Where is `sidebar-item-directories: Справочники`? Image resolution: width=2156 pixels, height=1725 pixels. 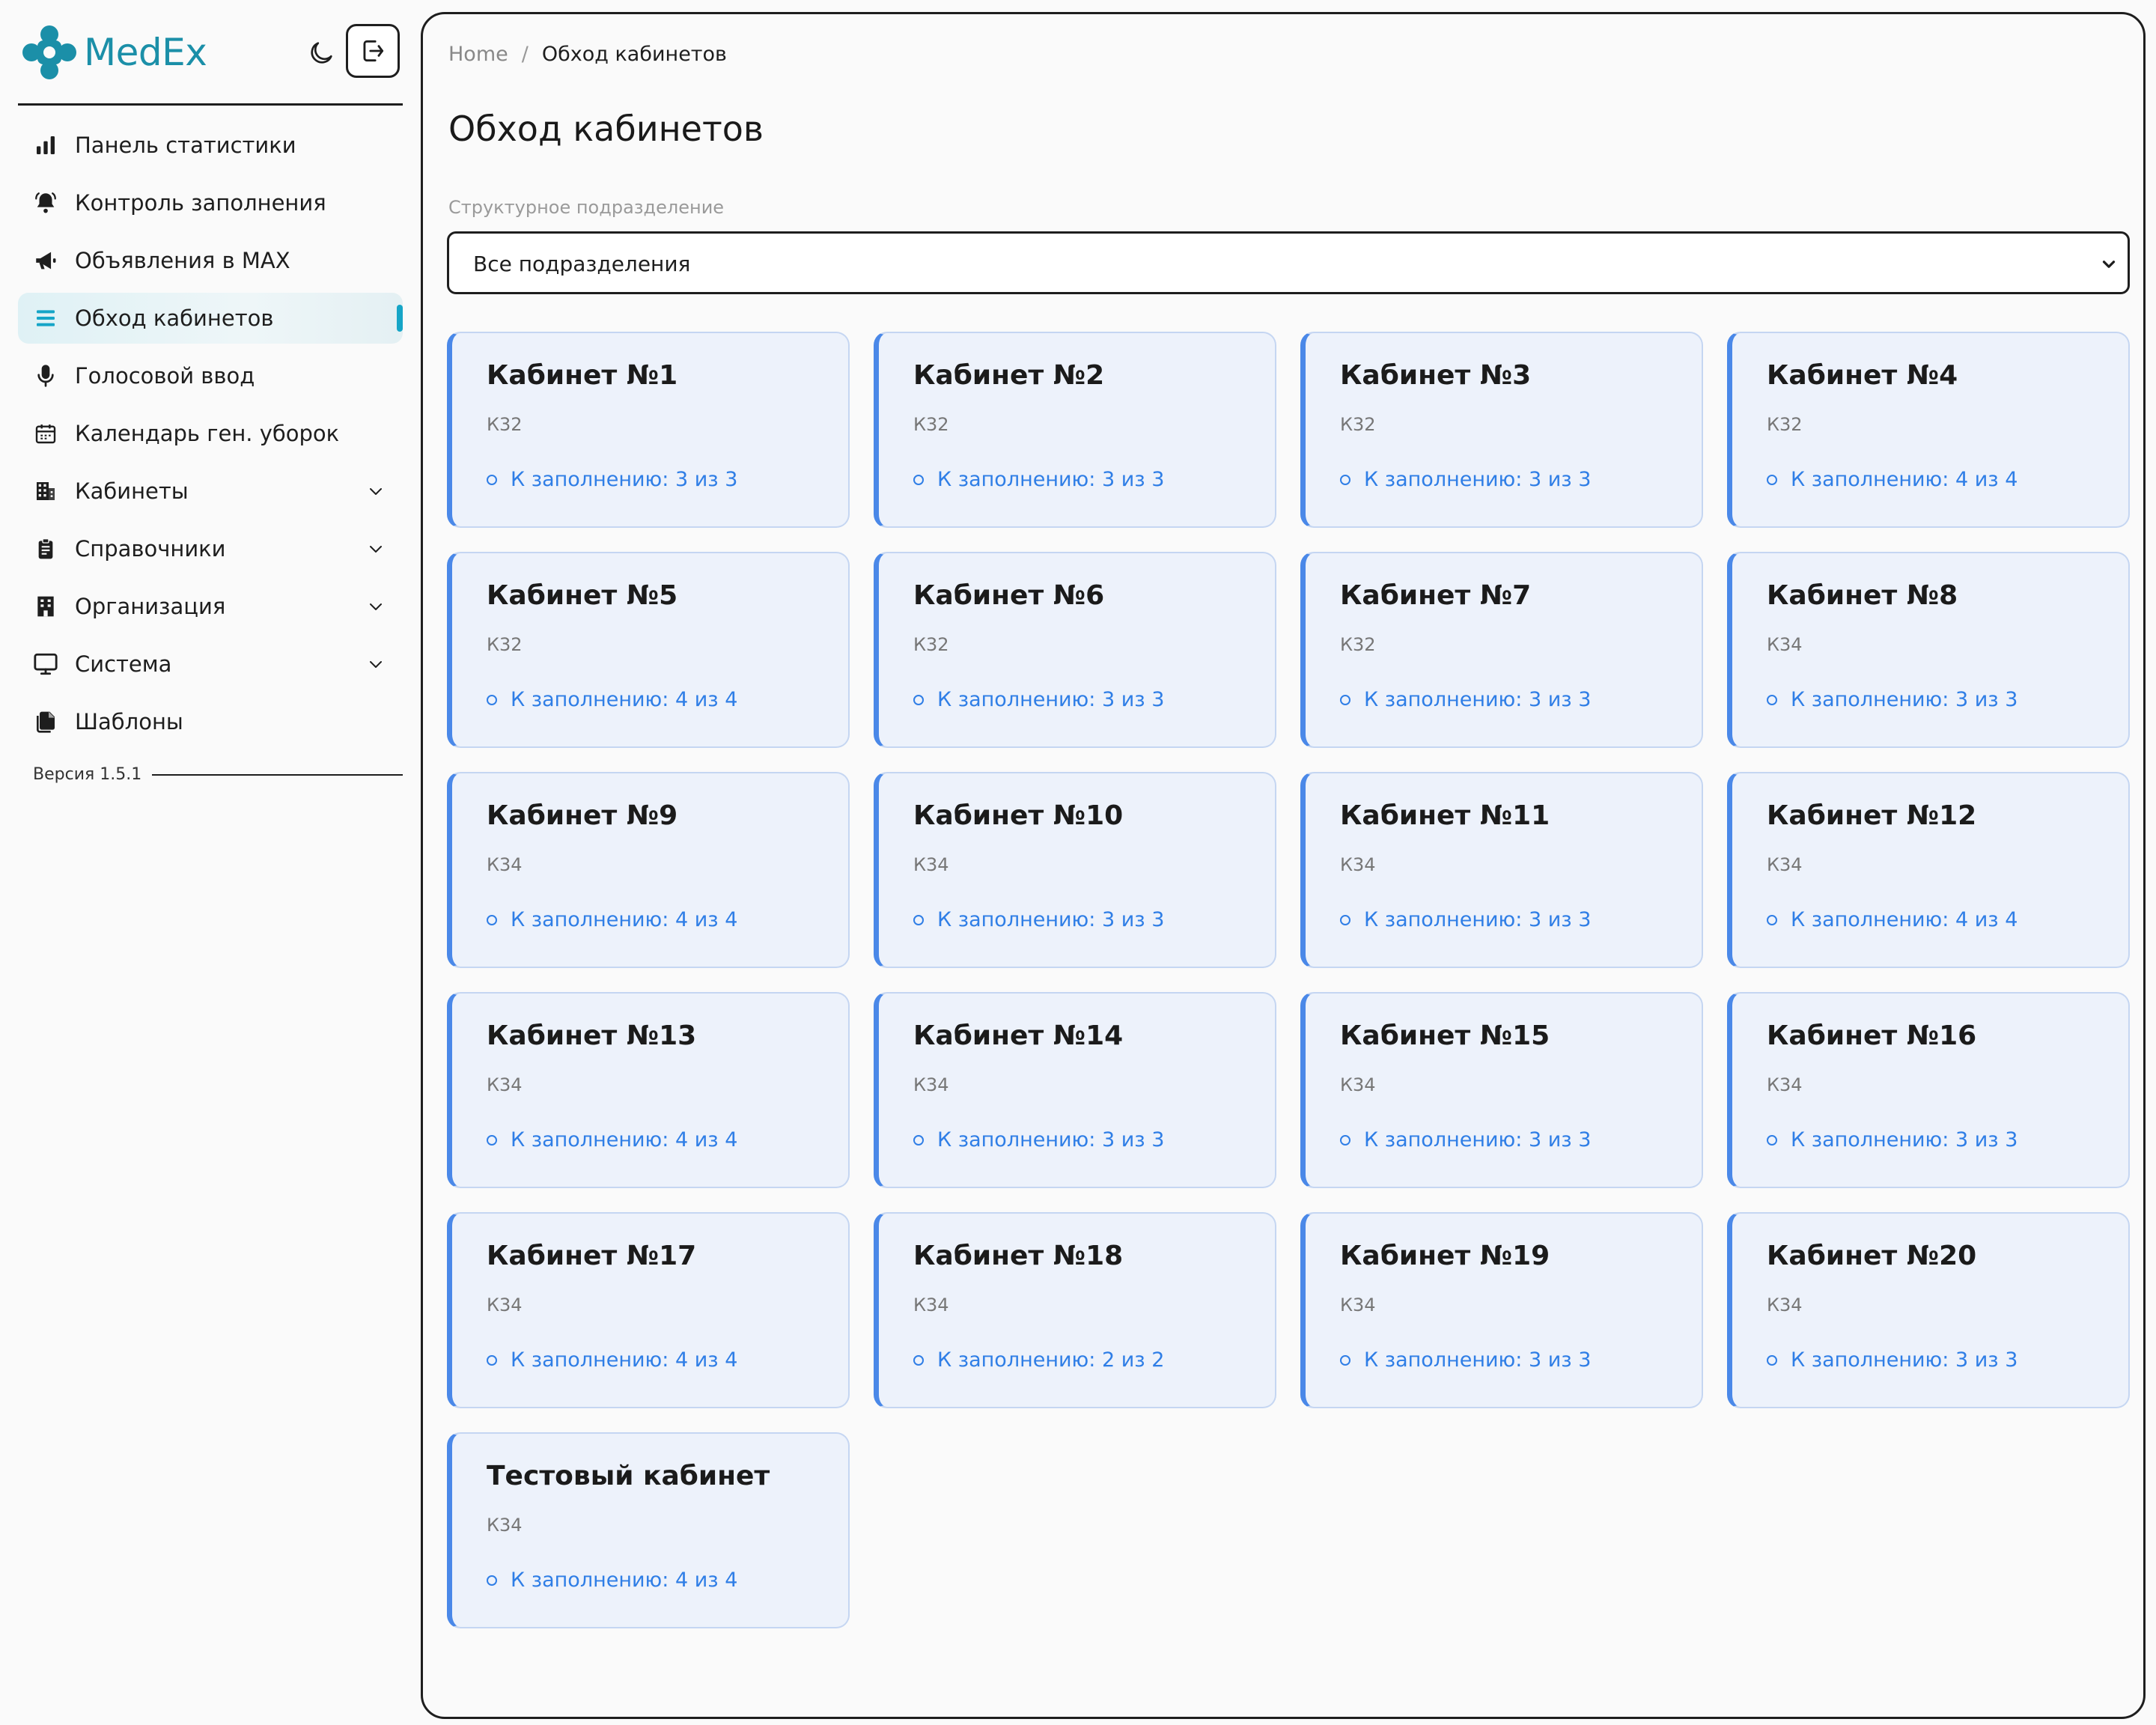 sidebar-item-directories: Справочники is located at coordinates (210, 548).